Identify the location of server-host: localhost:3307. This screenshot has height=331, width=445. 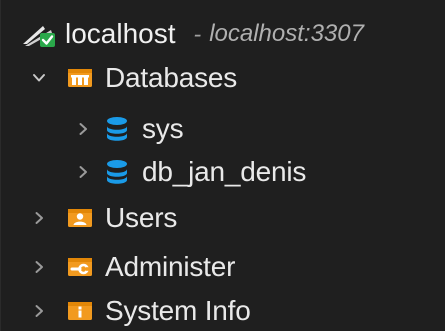
(286, 33).